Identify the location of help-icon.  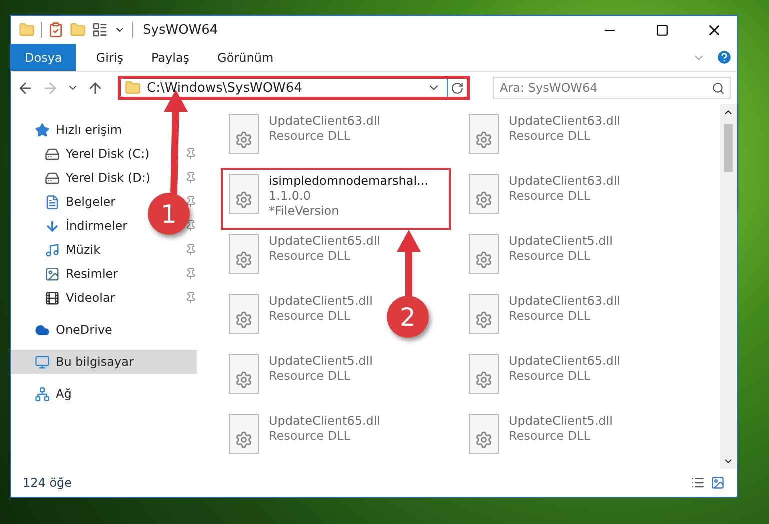
(724, 57).